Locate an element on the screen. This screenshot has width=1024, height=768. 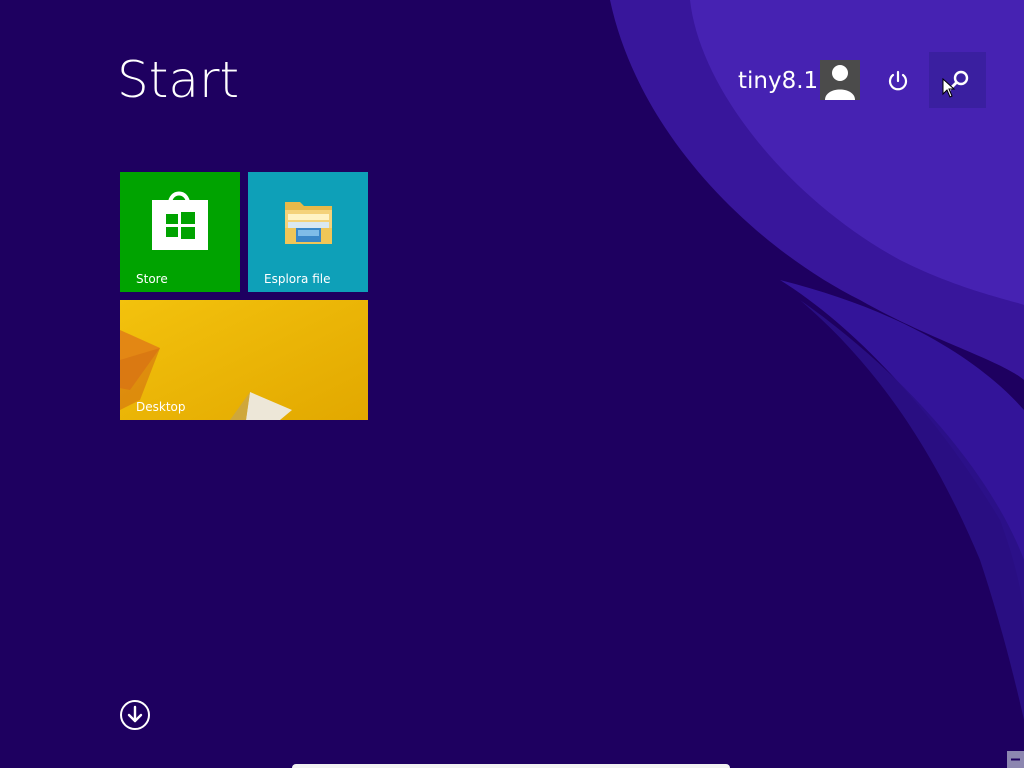
tile-label: Esplora file is located at coordinates (297, 279).